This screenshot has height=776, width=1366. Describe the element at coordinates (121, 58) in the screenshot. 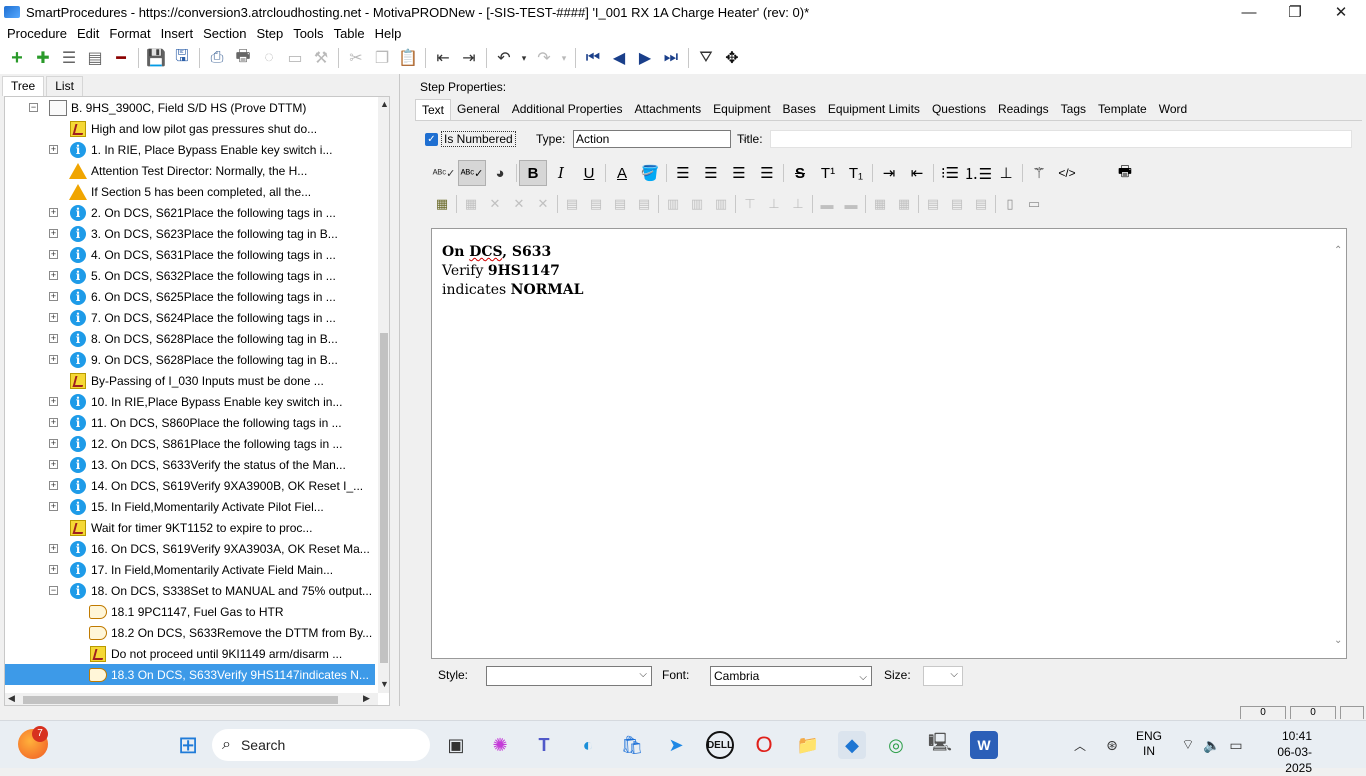

I see `remove-icon: ━` at that location.